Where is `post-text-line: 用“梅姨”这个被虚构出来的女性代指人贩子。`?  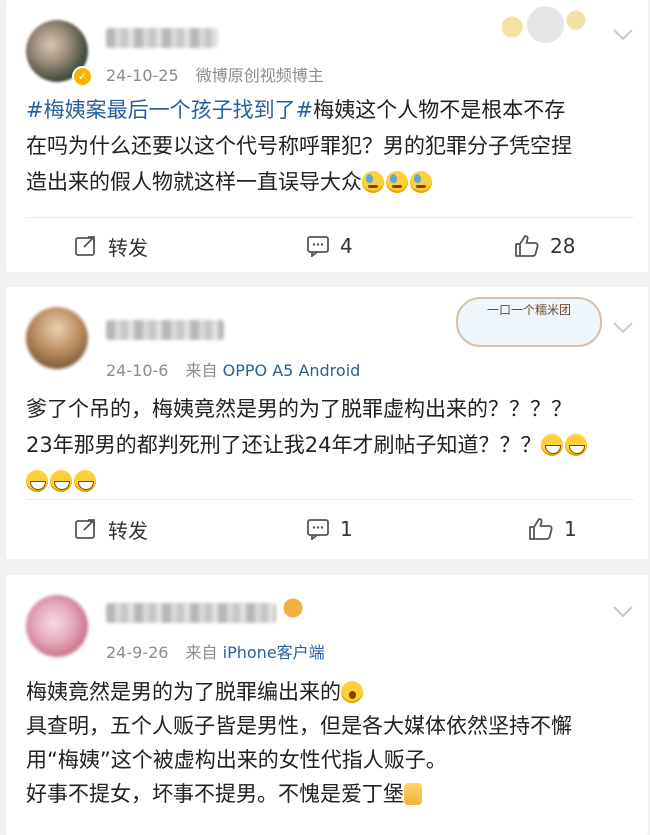 post-text-line: 用“梅姨”这个被虚构出来的女性代指人贩子。 is located at coordinates (236, 760).